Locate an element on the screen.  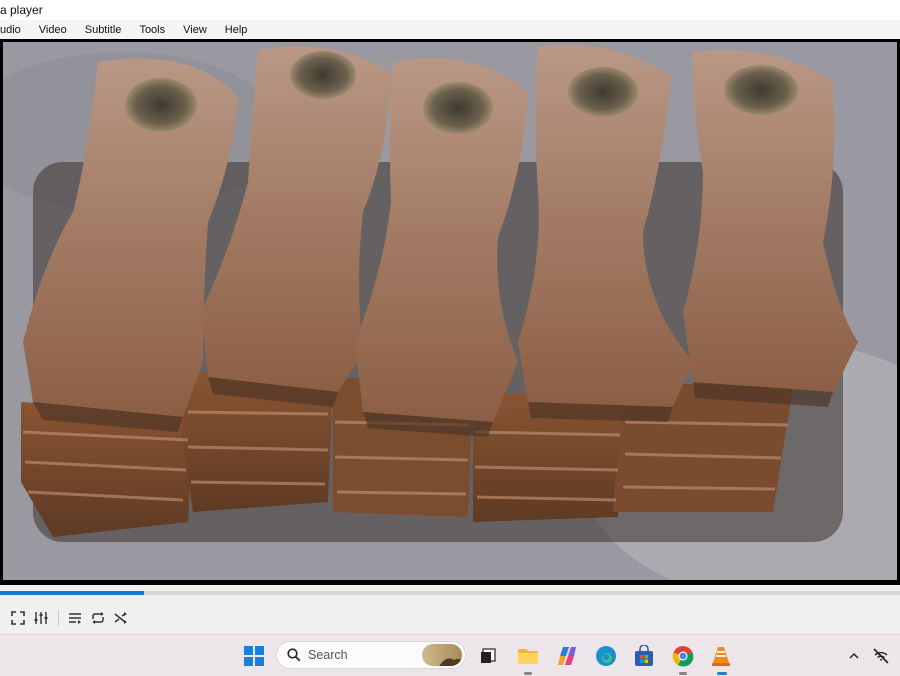
start-button is located at coordinates (254, 656).